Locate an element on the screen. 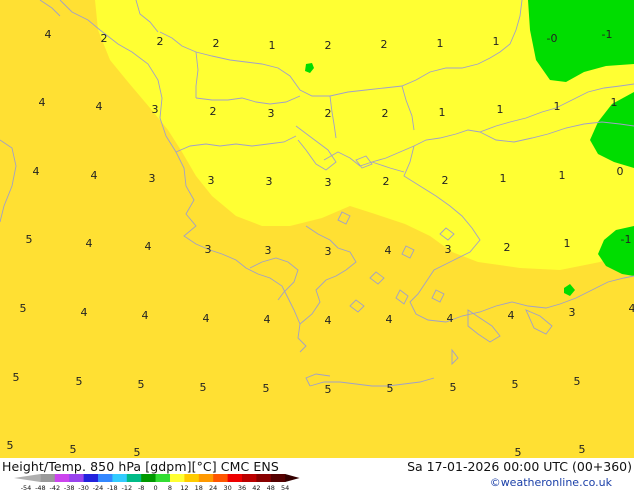 This screenshot has height=491, width=634. legend-swatches is located at coordinates (157, 478).